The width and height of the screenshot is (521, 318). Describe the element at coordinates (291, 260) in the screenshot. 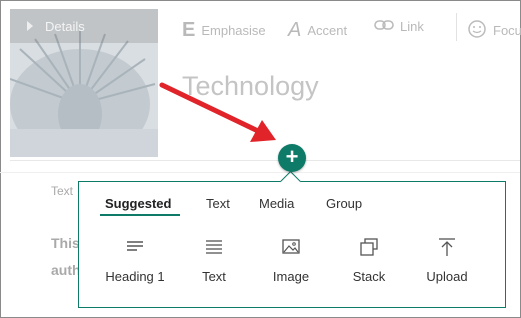

I see `option-image: Image` at that location.